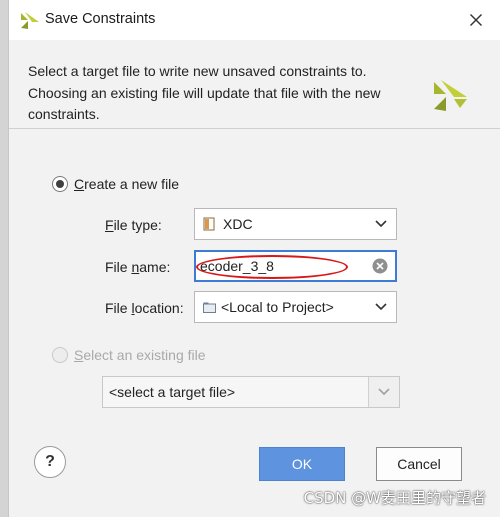 The height and width of the screenshot is (517, 500). Describe the element at coordinates (277, 307) in the screenshot. I see `file-location-value: <Local to Project>` at that location.